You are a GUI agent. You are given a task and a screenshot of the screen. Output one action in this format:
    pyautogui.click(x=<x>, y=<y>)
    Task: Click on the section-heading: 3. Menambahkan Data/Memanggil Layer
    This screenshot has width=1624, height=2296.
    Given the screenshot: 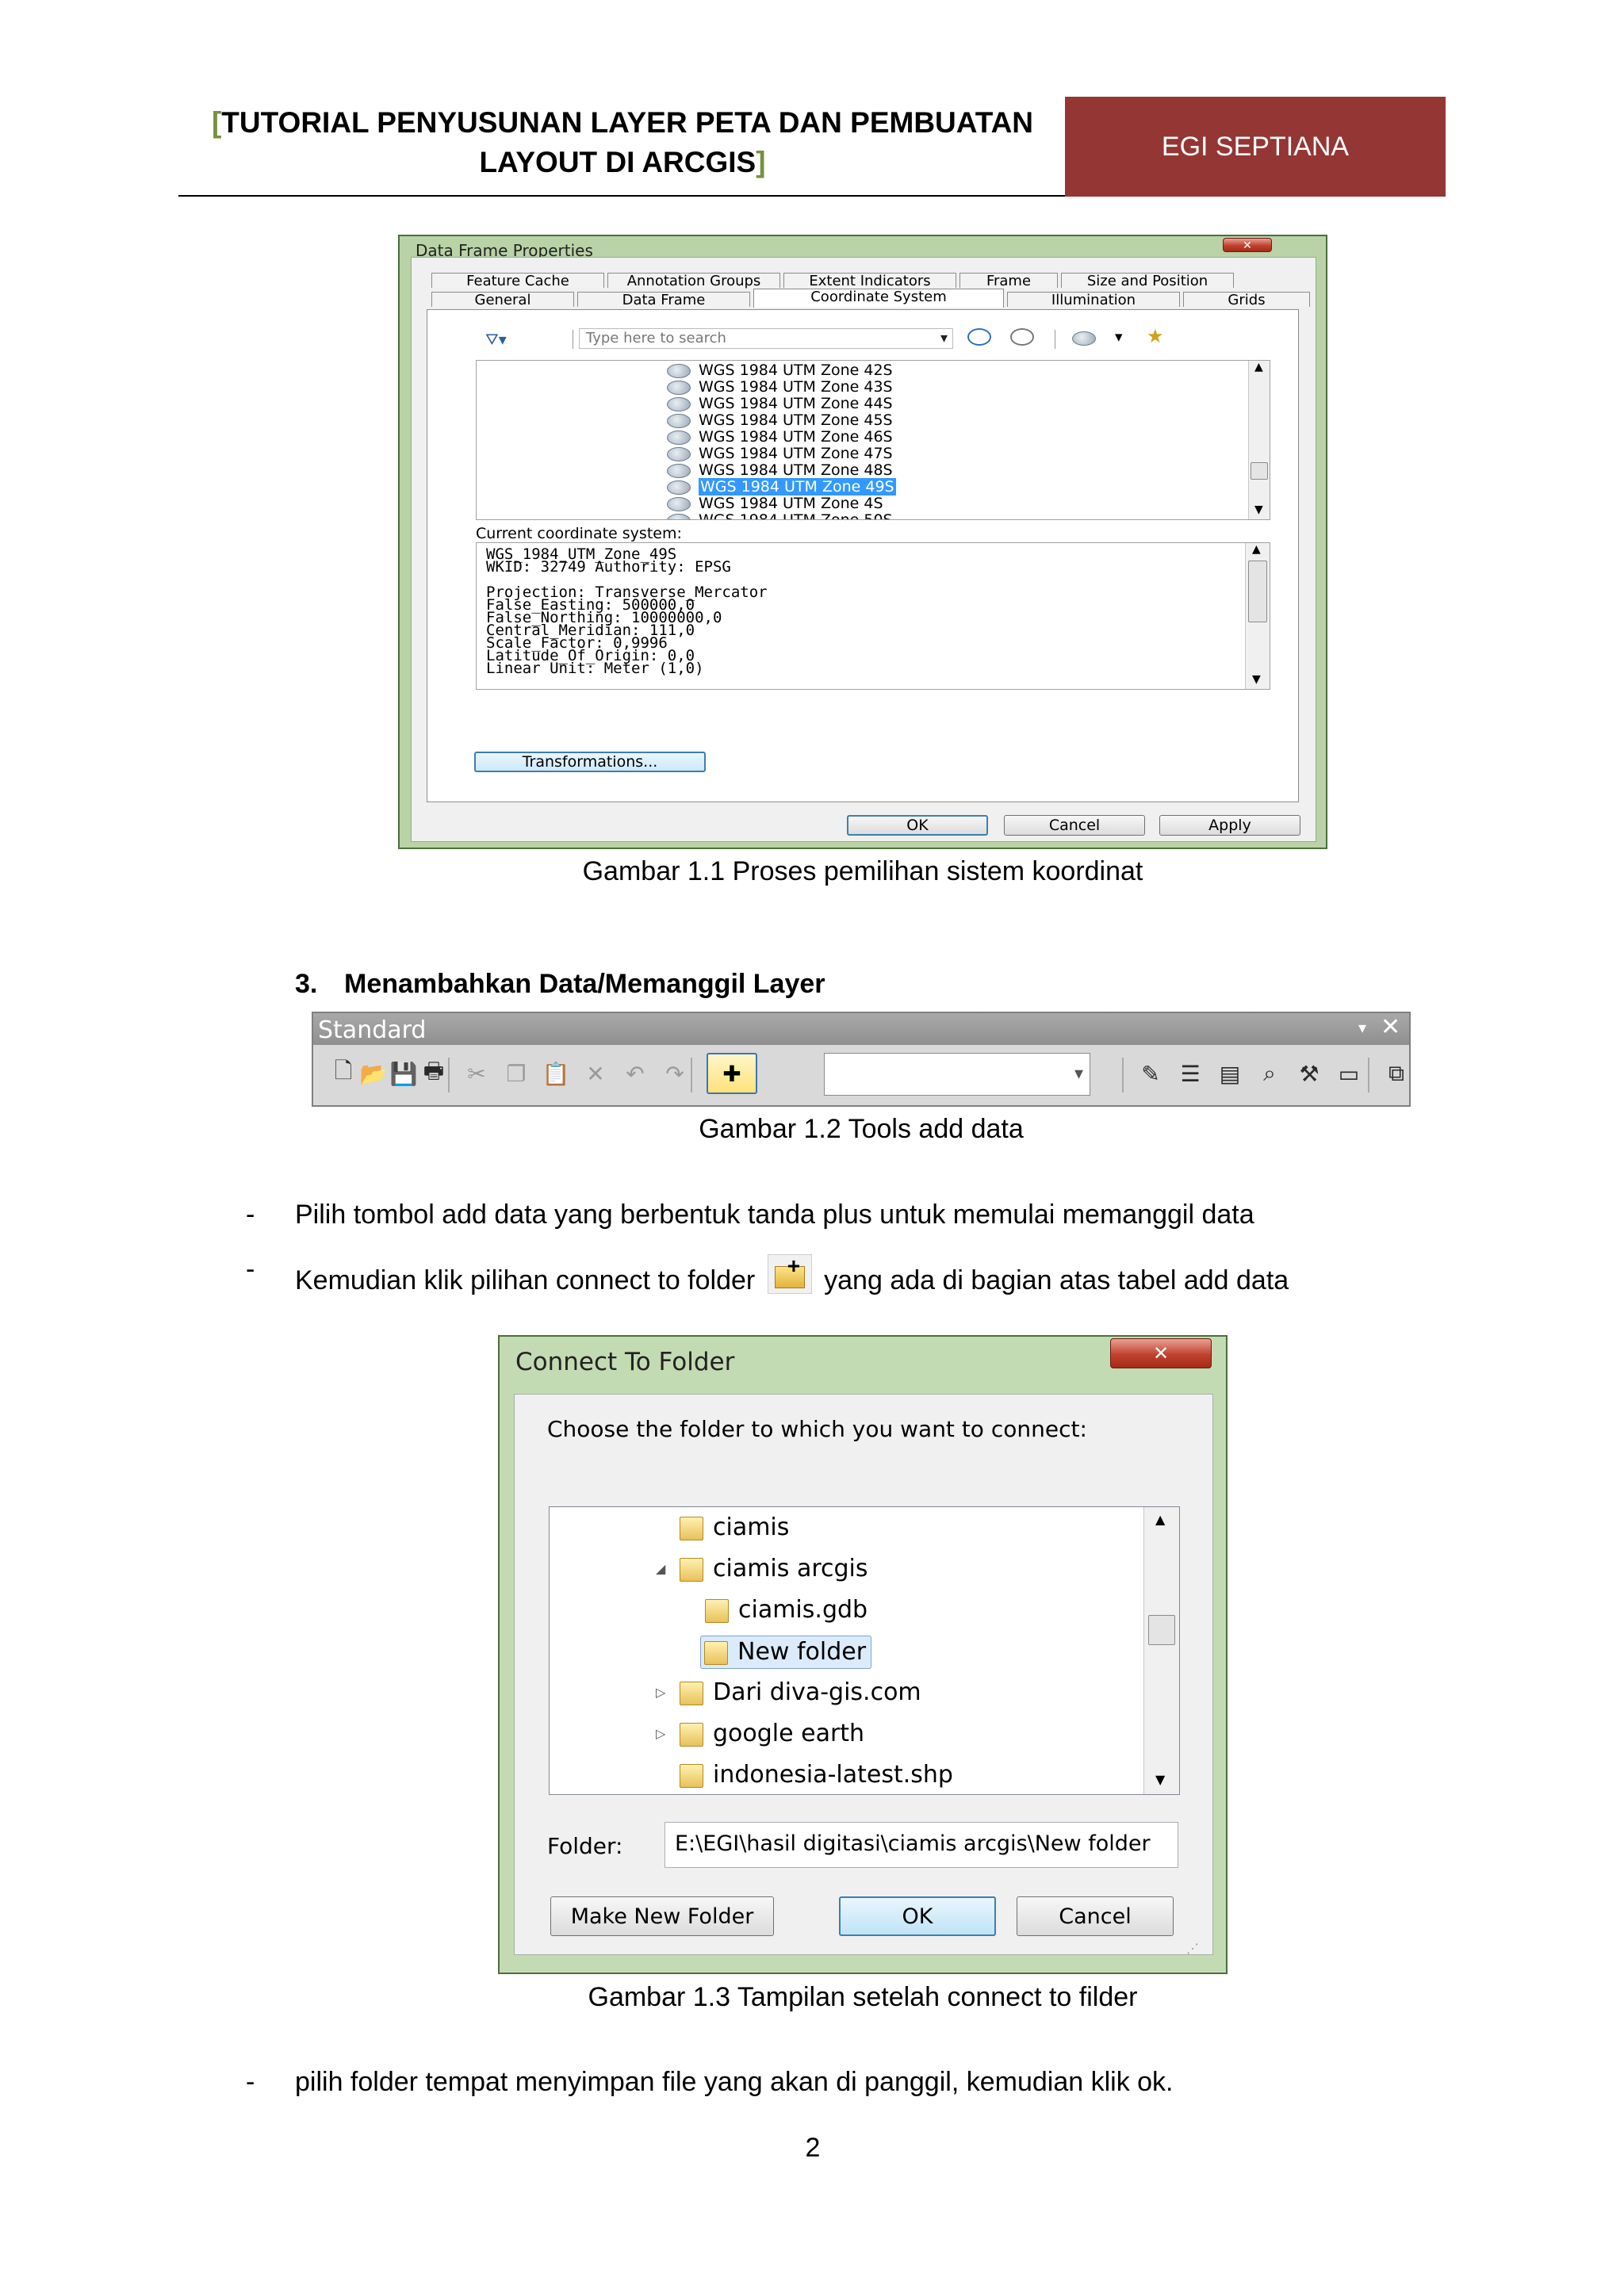 What is the action you would take?
    pyautogui.click(x=560, y=985)
    